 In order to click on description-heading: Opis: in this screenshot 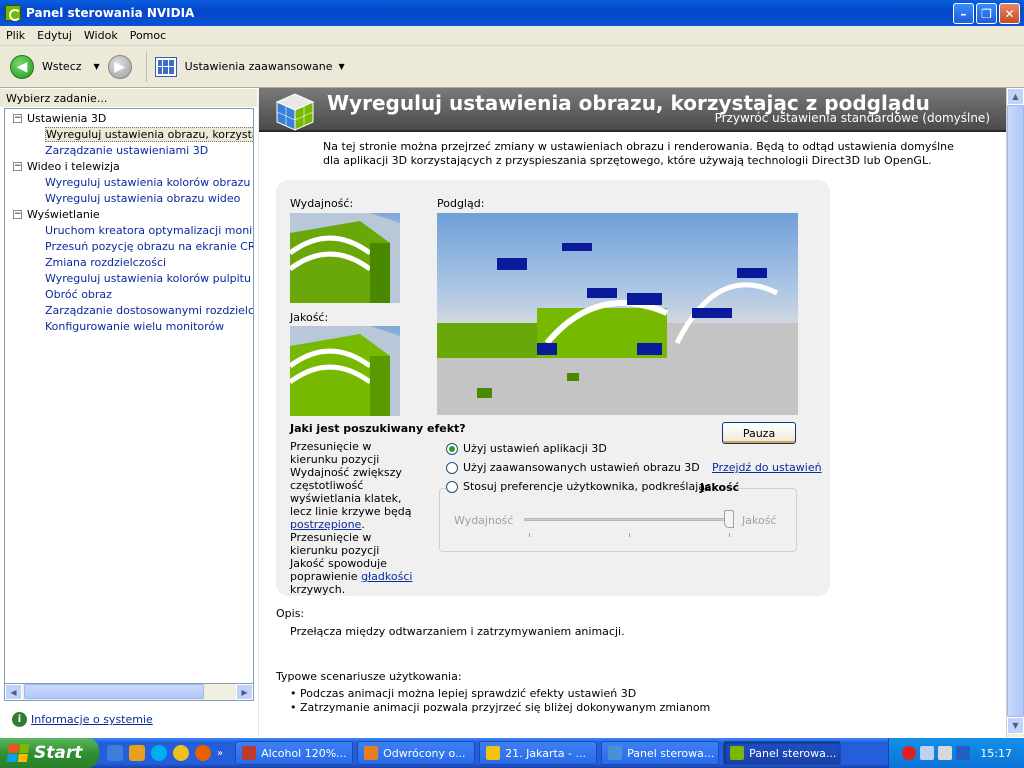, I will do `click(290, 613)`.